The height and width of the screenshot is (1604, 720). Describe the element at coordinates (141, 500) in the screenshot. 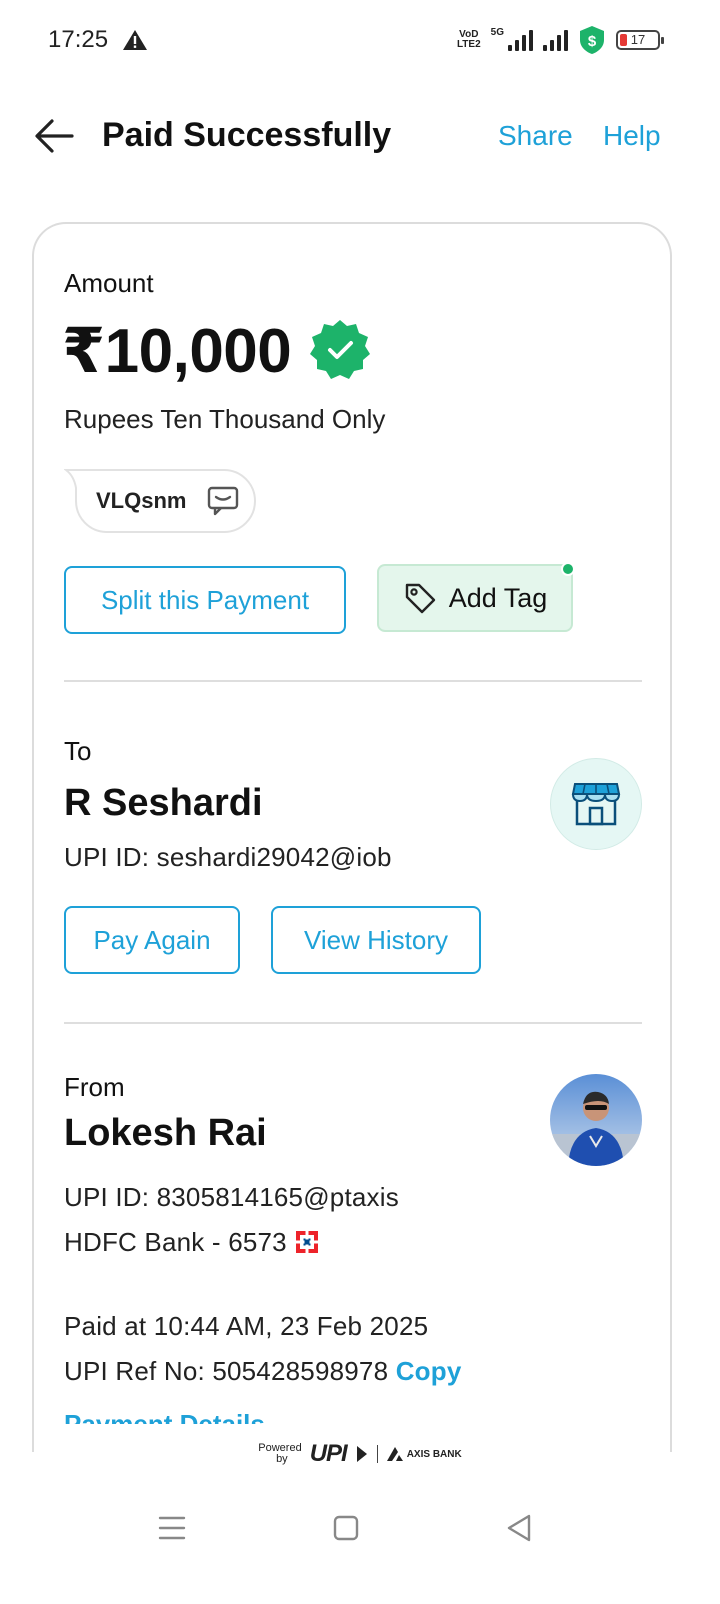

I see `note-text: VLQsnm` at that location.